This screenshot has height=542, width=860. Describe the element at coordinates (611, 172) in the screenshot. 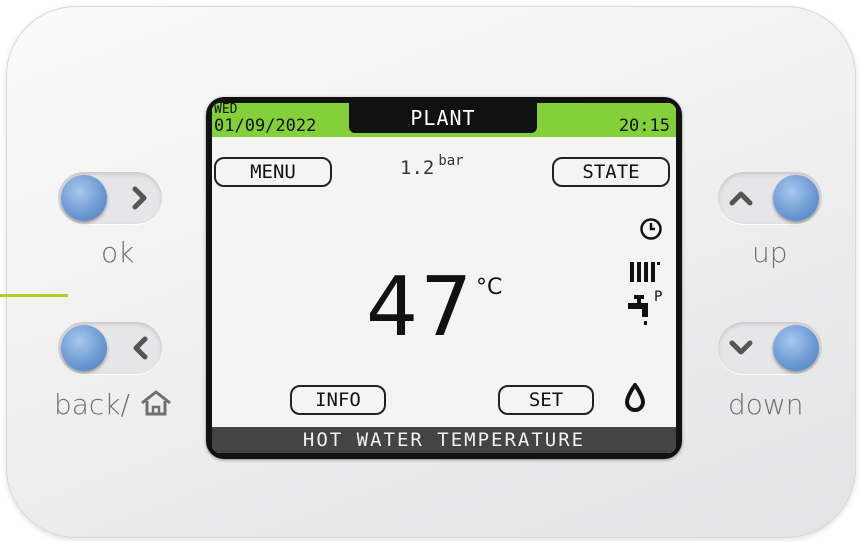

I see `state-softkey: STATE` at that location.